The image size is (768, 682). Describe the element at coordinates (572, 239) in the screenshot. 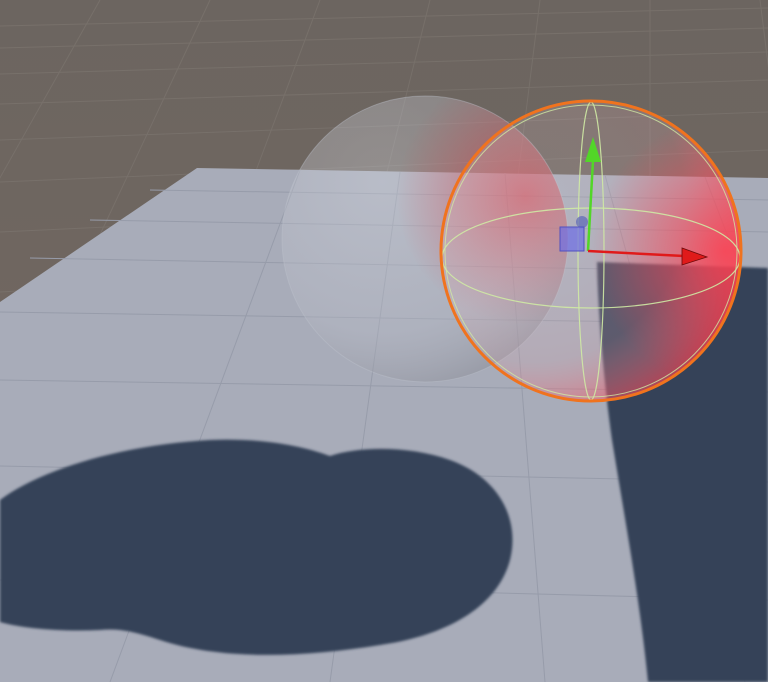

I see `center-plane-handle` at that location.